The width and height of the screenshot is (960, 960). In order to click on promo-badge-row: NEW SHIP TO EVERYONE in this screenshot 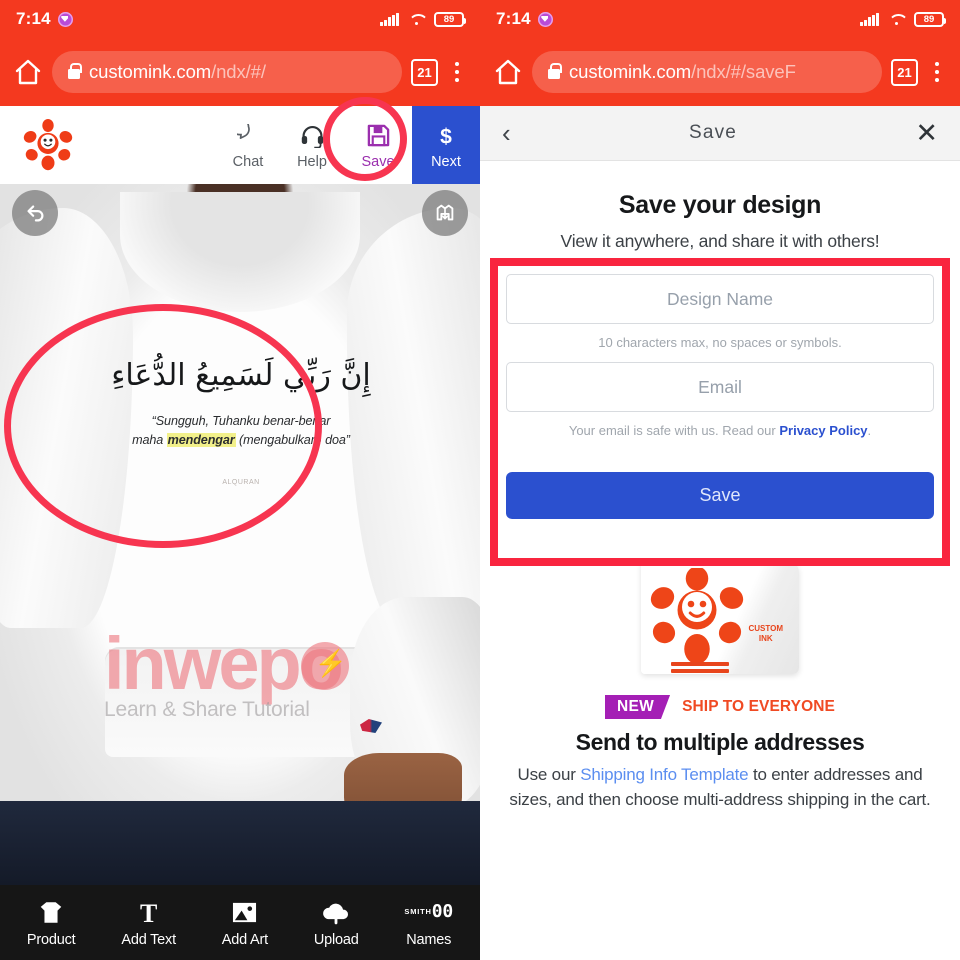, I will do `click(720, 707)`.